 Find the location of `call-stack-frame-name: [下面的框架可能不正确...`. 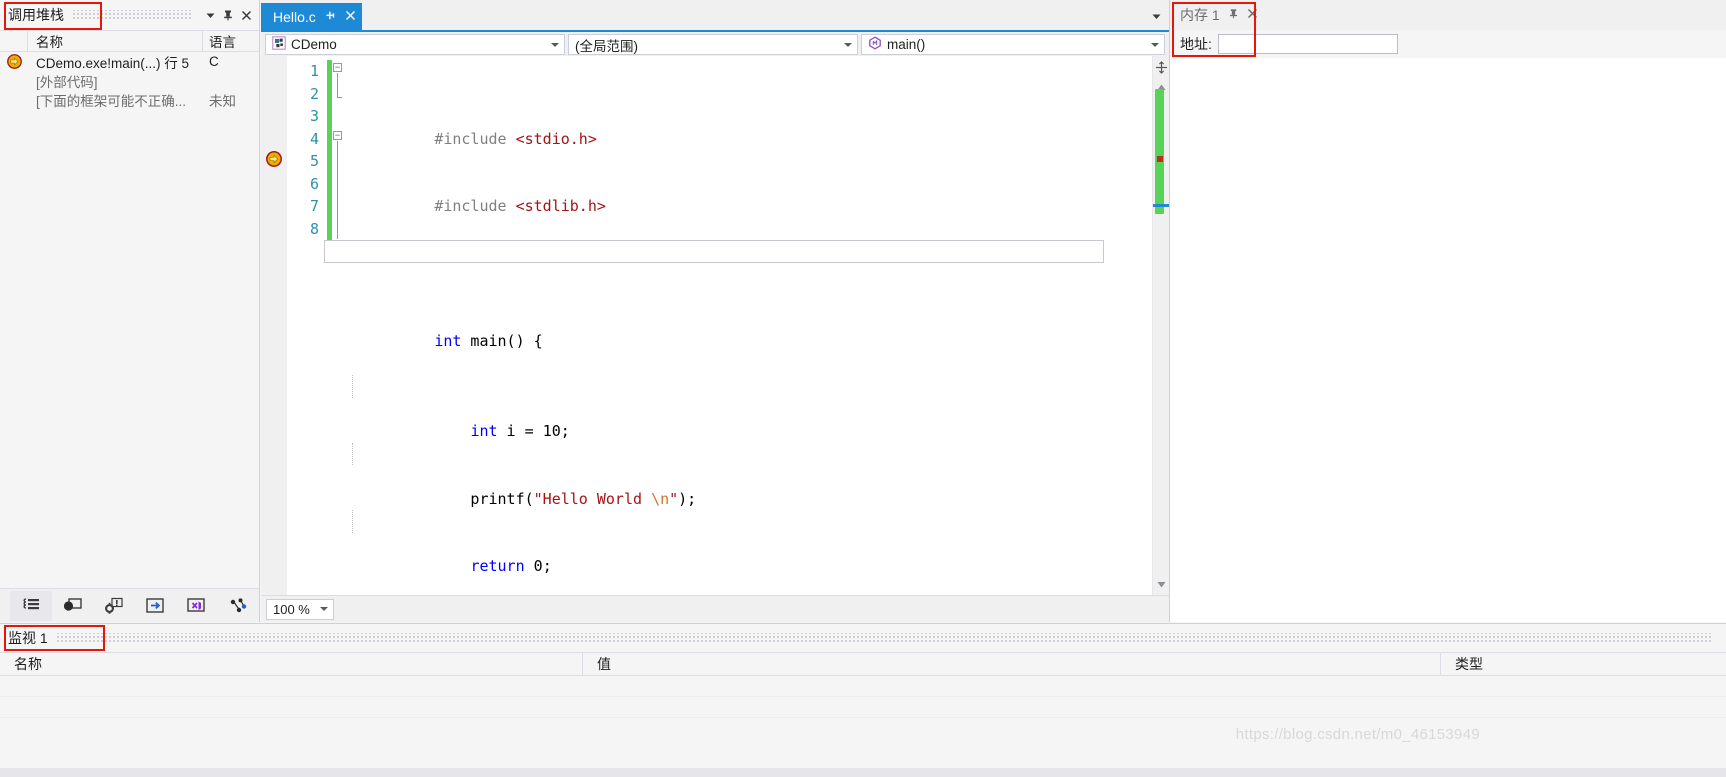

call-stack-frame-name: [下面的框架可能不正确... is located at coordinates (111, 101).